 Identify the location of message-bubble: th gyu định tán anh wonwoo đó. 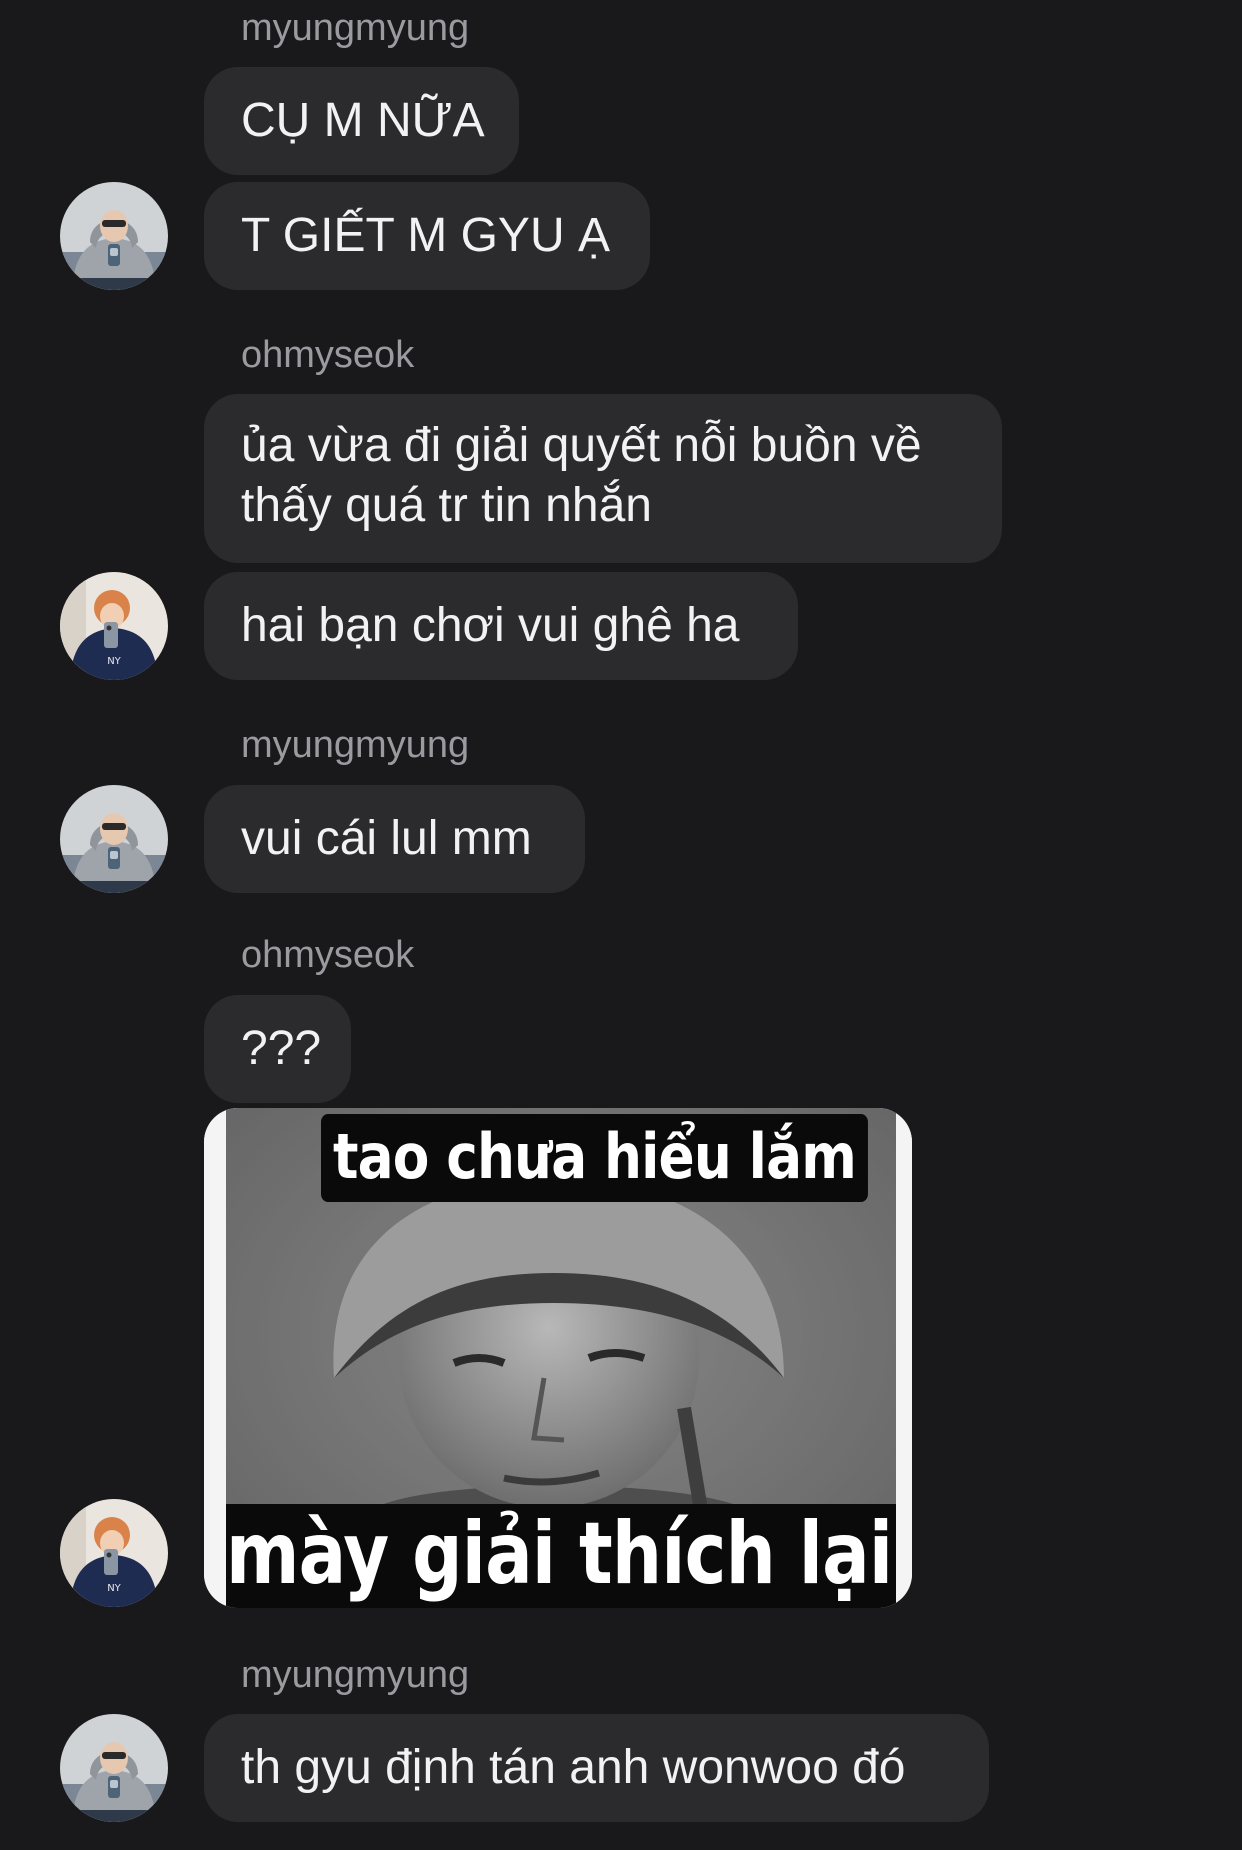
(596, 1768).